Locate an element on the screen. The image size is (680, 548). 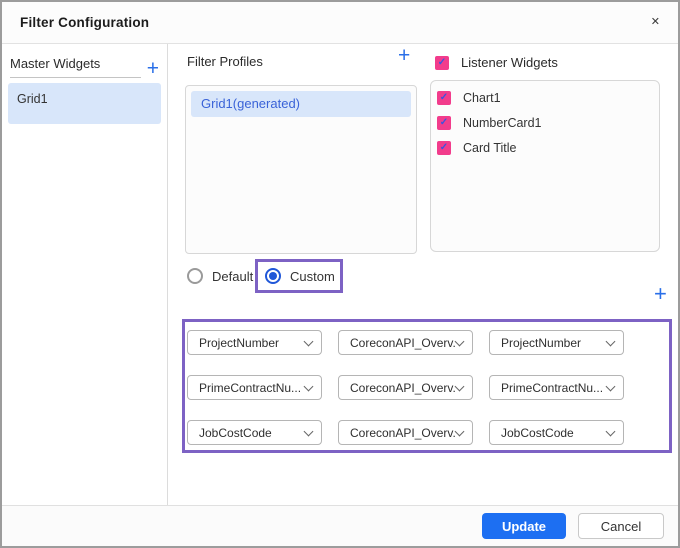
master-widgets-header-row: Master Widgets + is located at coordinates (84, 67).